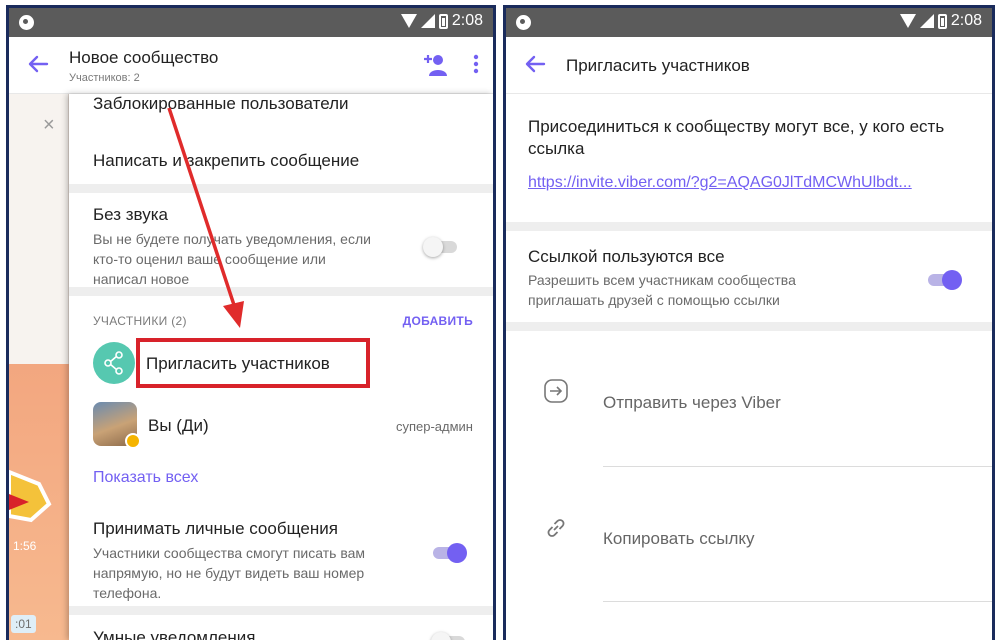 This screenshot has width=1000, height=640. I want to click on page-title: Новое сообщество, so click(144, 57).